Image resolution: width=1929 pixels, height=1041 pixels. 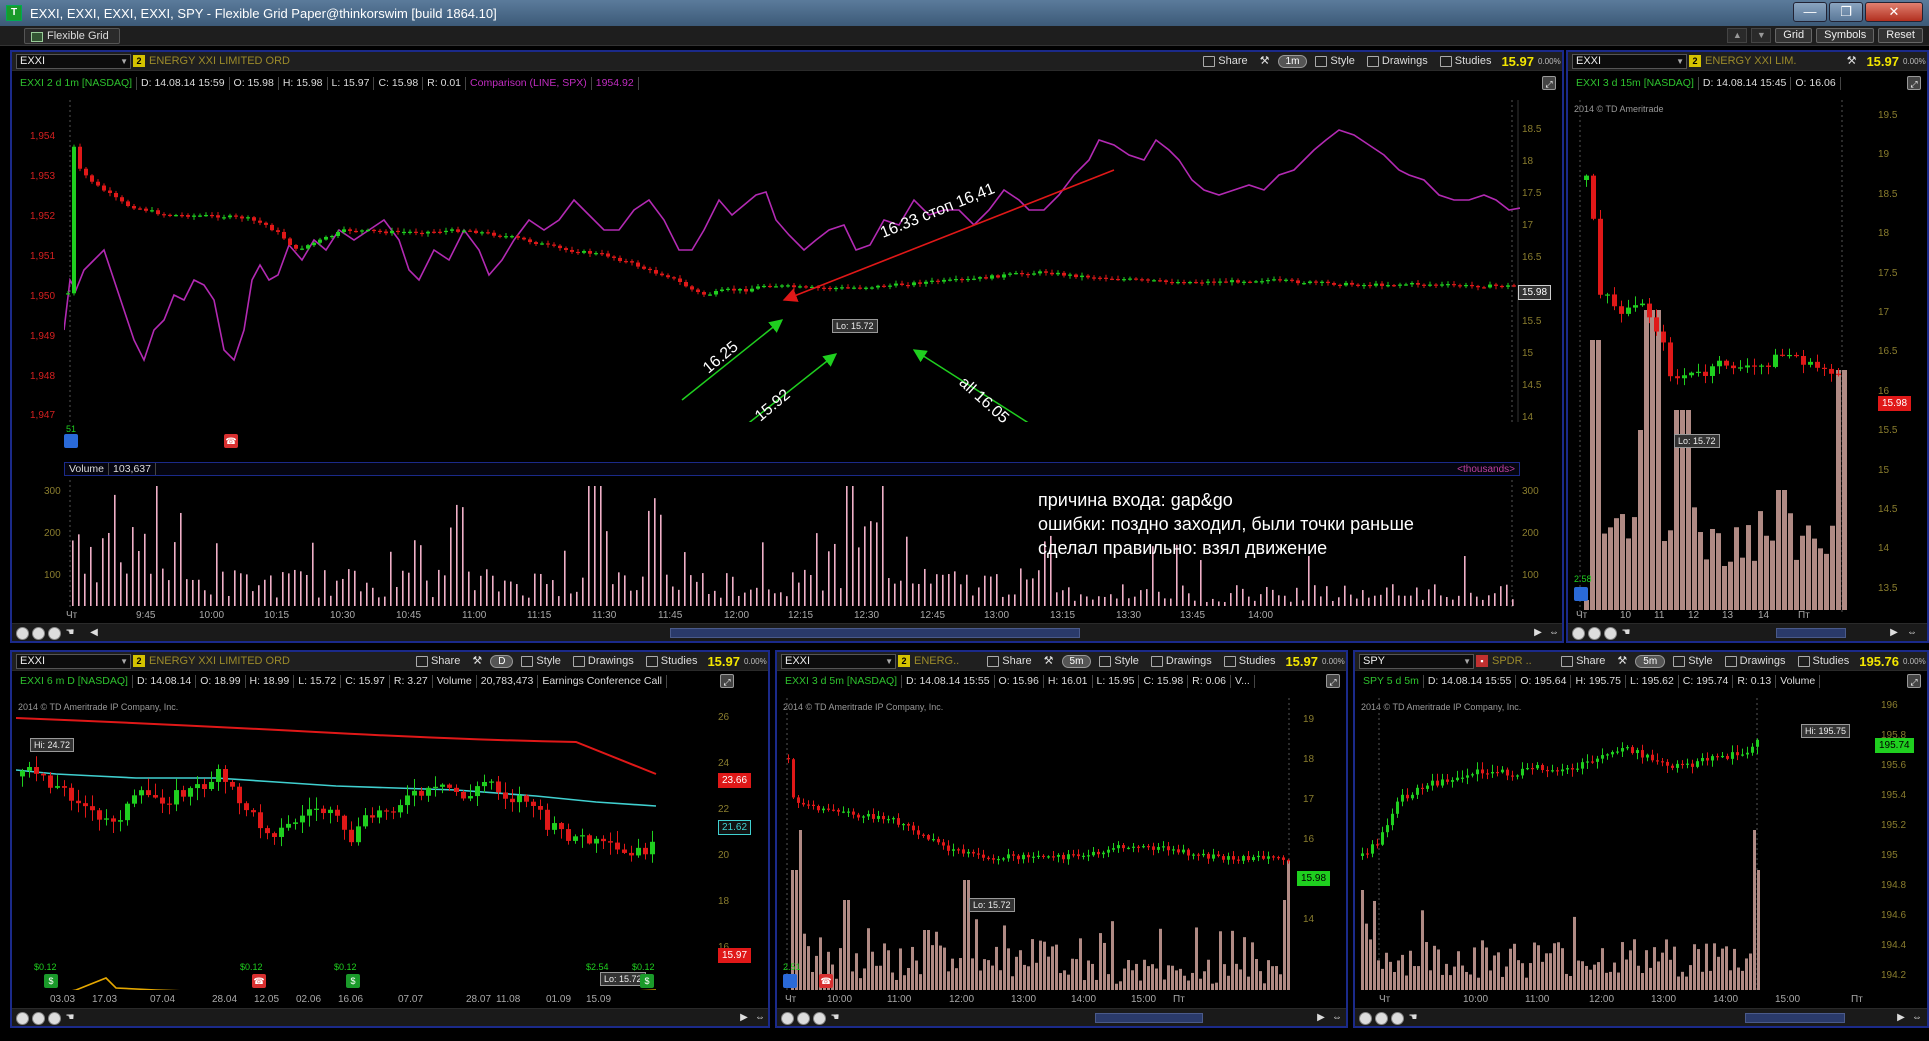 What do you see at coordinates (94, 633) in the screenshot?
I see `scroll-left-icon: ◀` at bounding box center [94, 633].